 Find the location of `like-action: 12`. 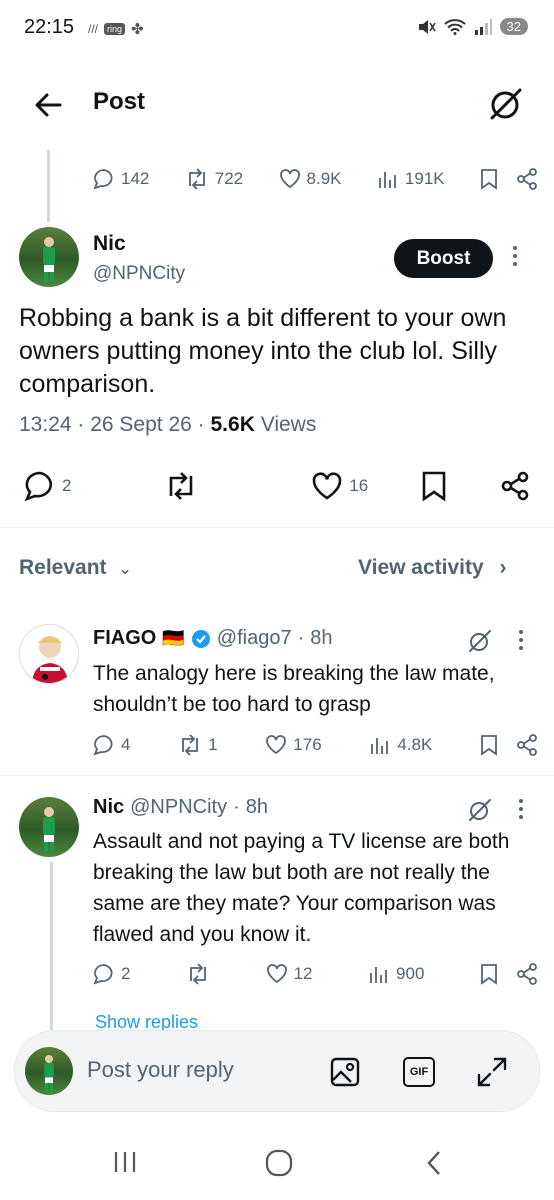

like-action: 12 is located at coordinates (289, 974).